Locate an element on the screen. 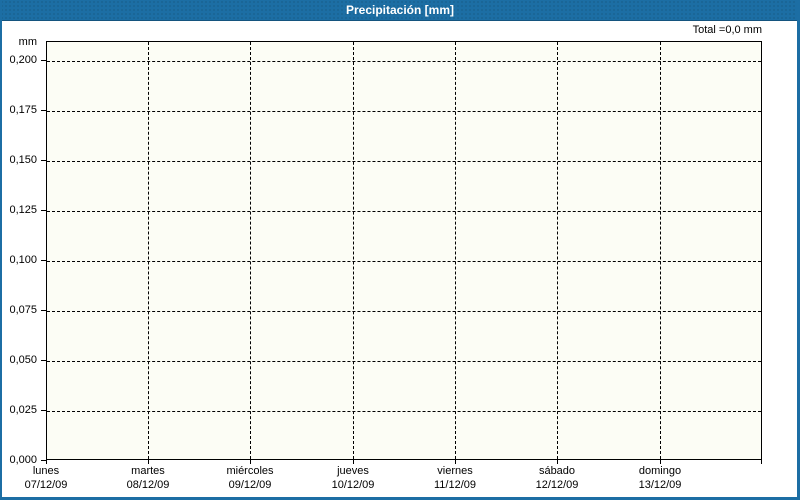 Image resolution: width=800 pixels, height=500 pixels. y-tick-label: 0,100 is located at coordinates (23, 260).